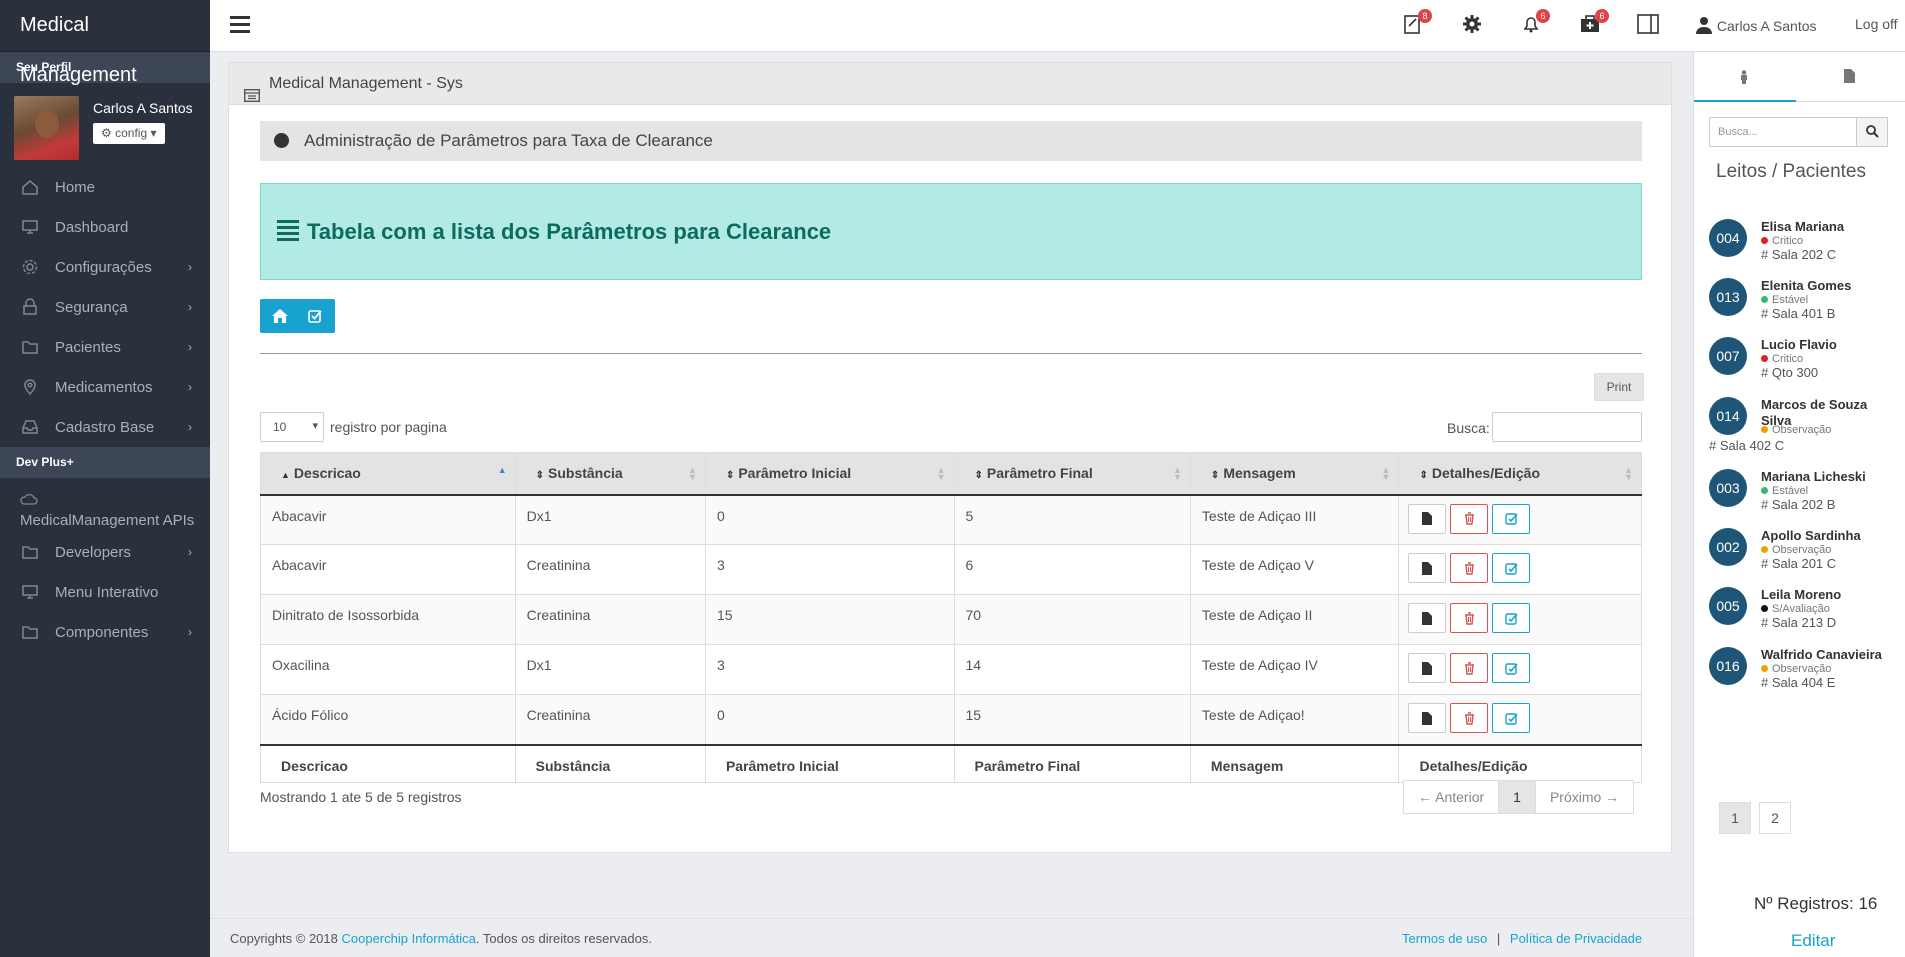  Describe the element at coordinates (190, 347) in the screenshot. I see `chevron-right-icon: ›` at that location.